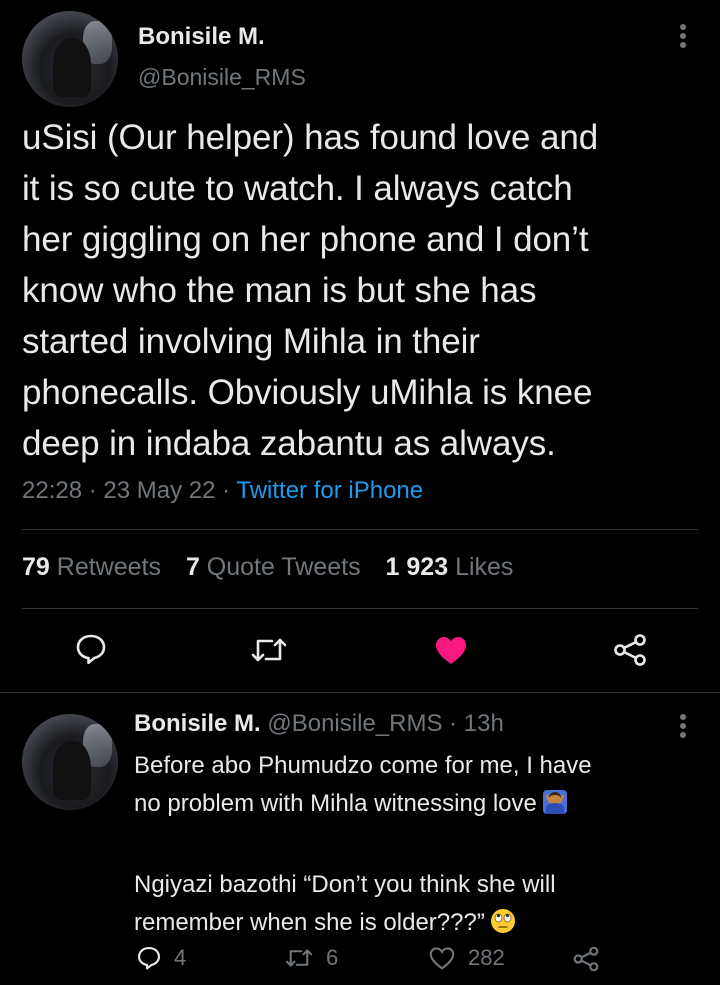 The image size is (720, 985). I want to click on like-outline-icon, so click(442, 958).